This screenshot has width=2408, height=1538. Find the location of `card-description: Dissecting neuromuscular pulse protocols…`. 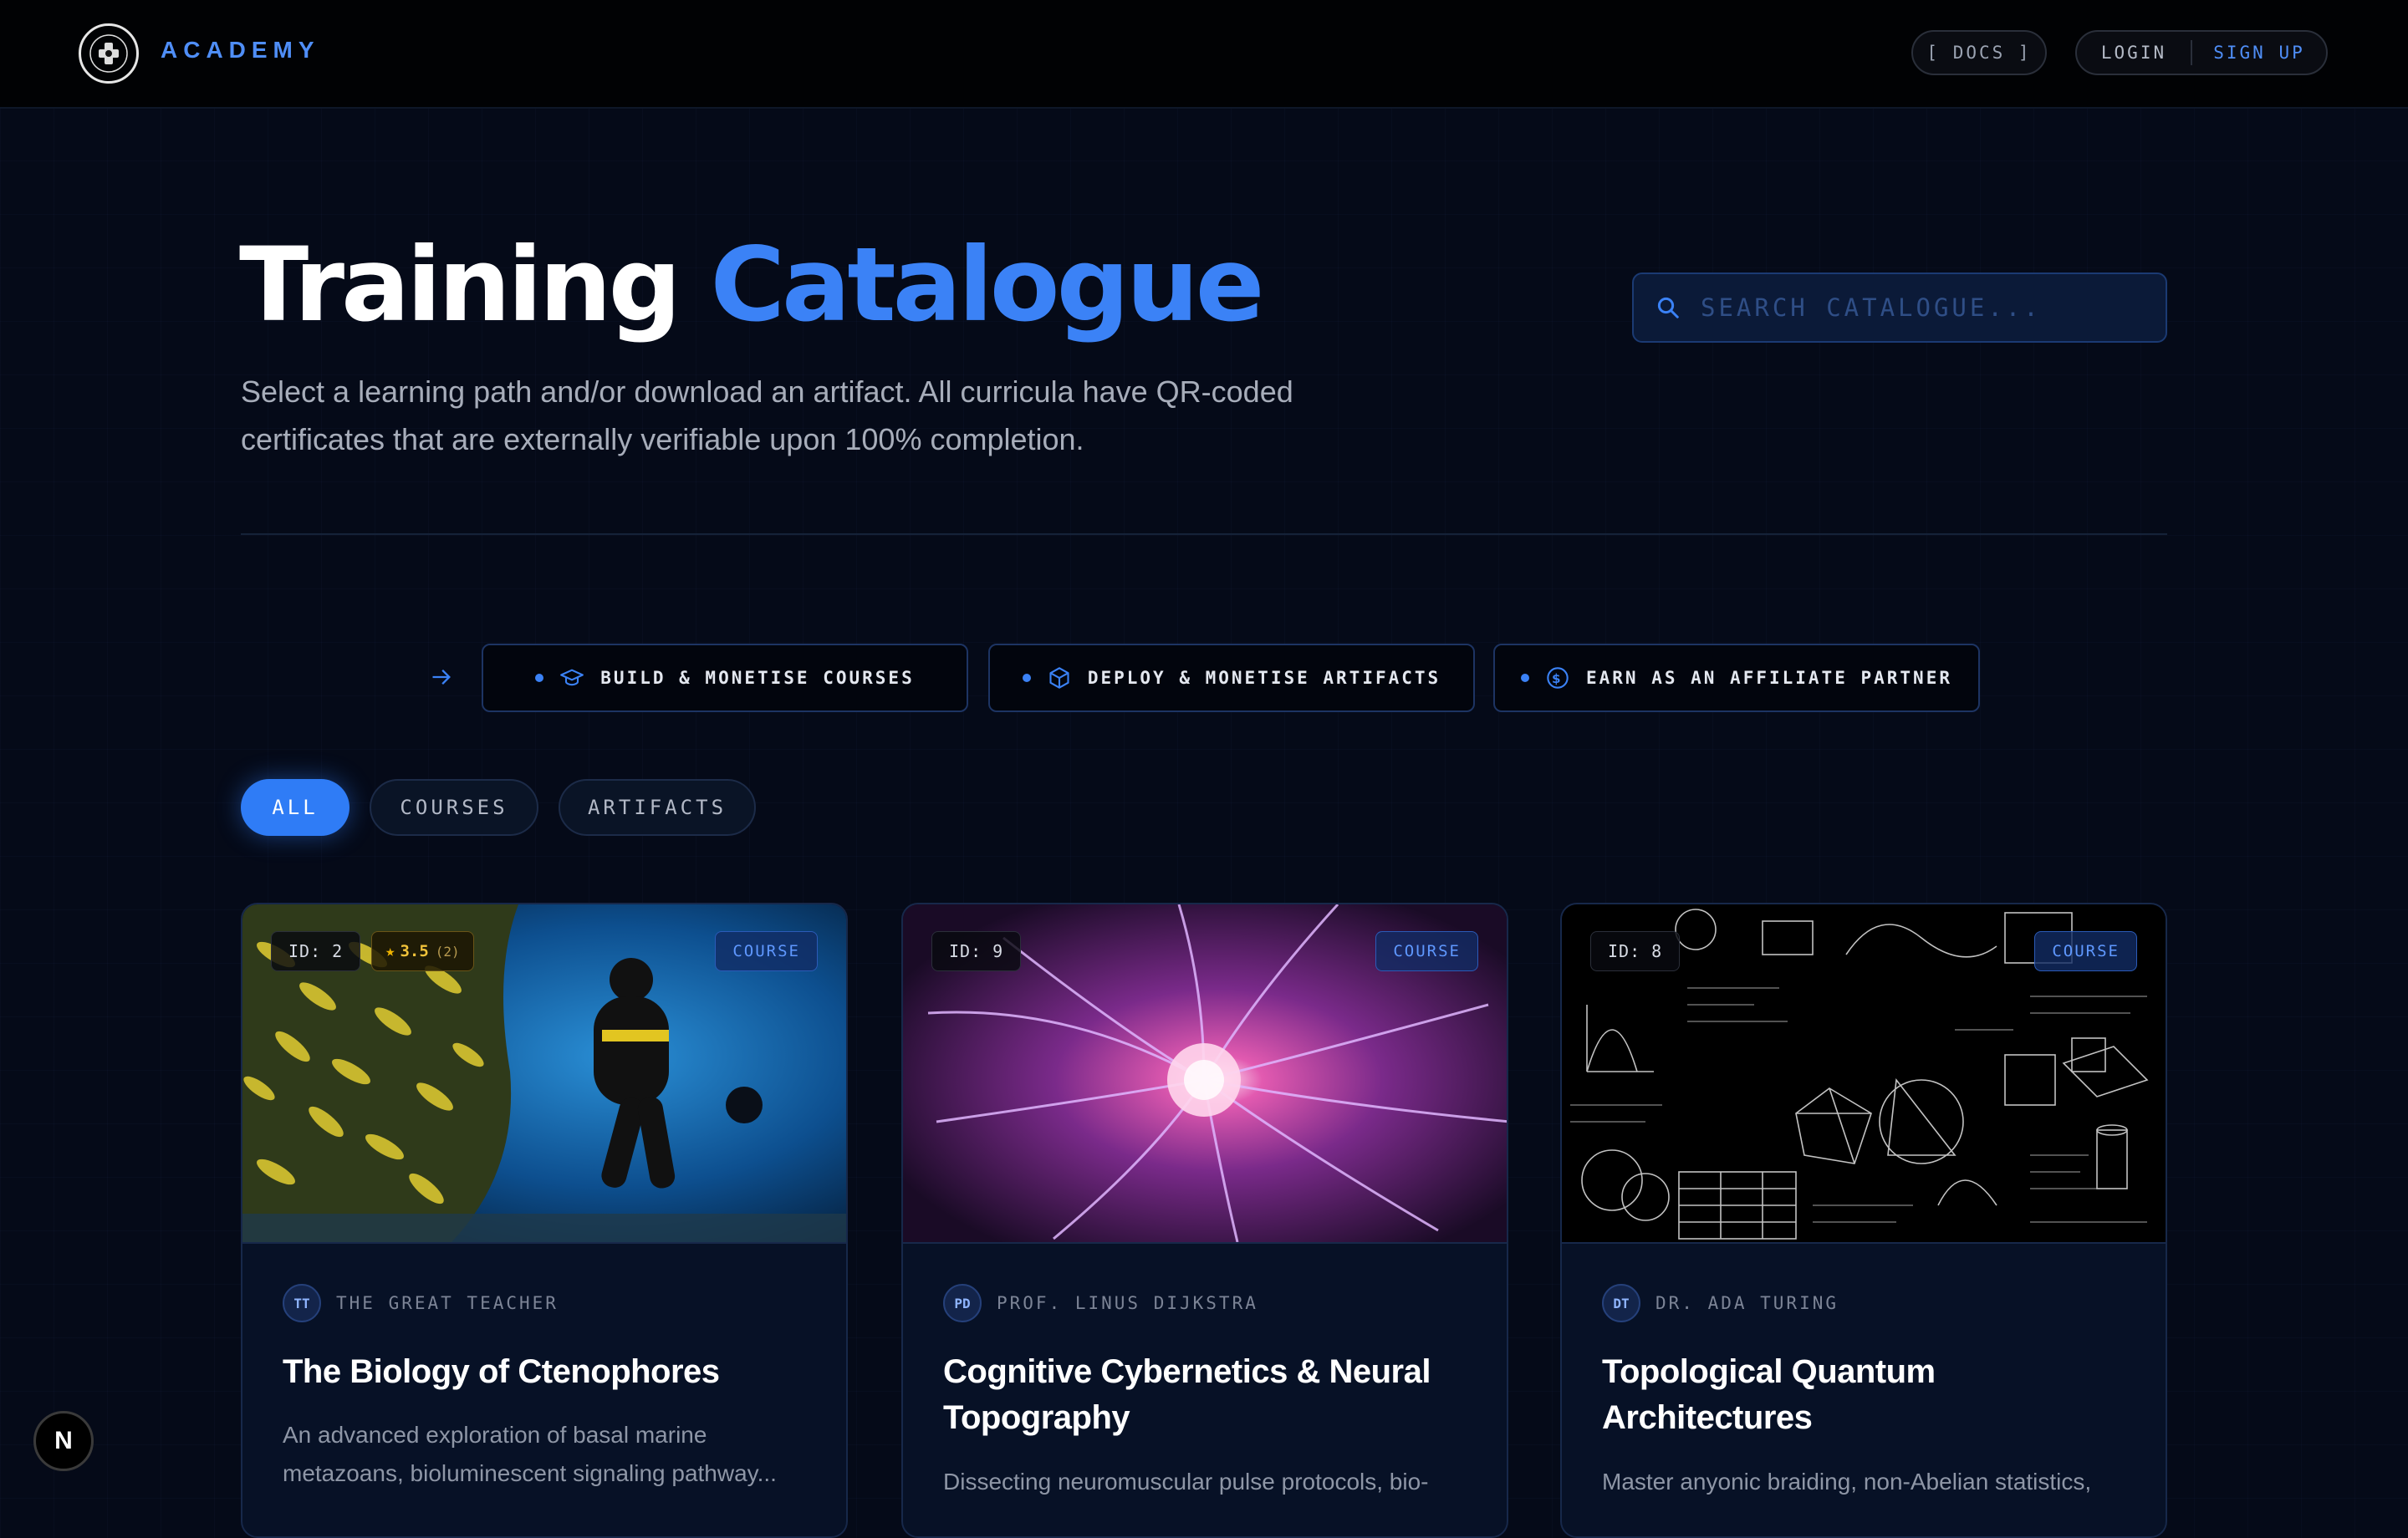

card-description: Dissecting neuromuscular pulse protocols… is located at coordinates (1186, 1482).